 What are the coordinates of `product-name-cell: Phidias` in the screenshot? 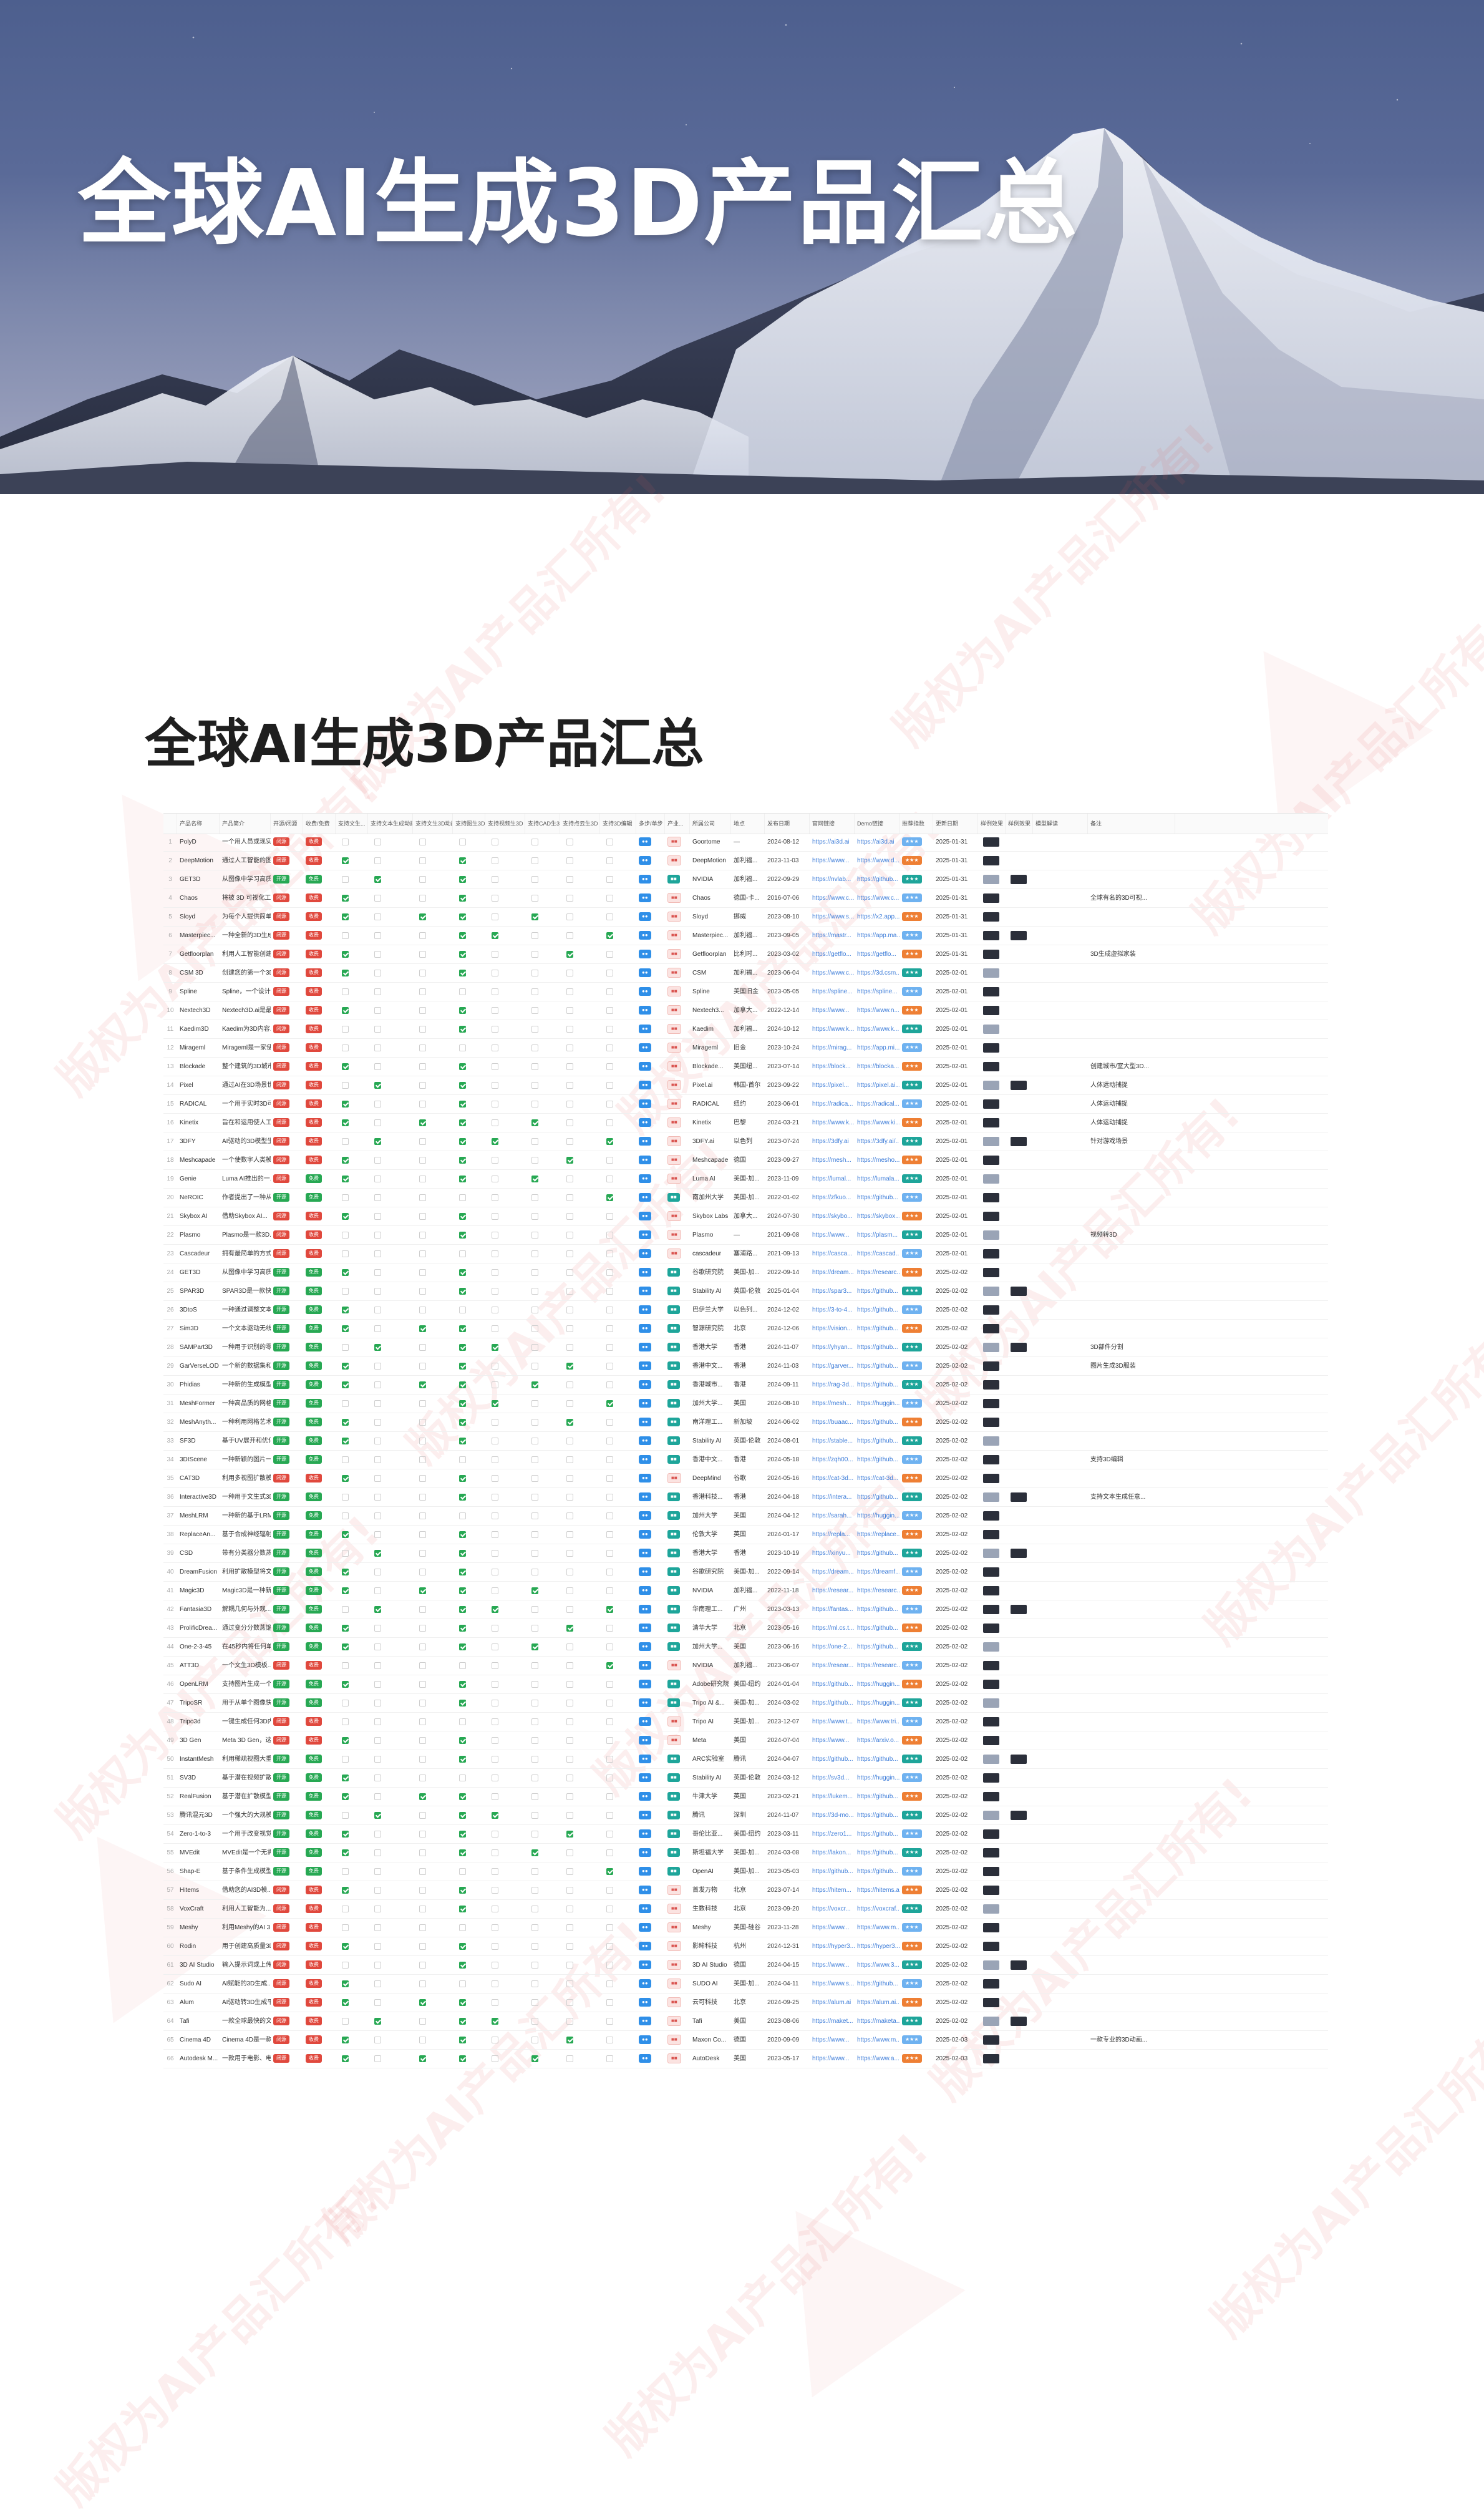 It's located at (198, 1385).